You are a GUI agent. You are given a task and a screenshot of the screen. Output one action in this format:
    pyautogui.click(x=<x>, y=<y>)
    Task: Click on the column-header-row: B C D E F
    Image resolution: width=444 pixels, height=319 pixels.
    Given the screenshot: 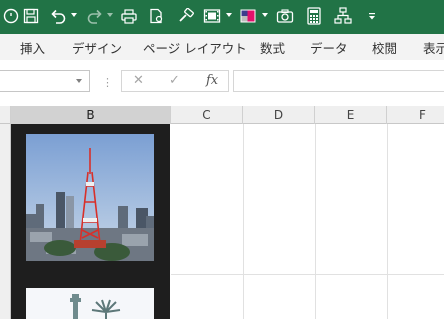 What is the action you would take?
    pyautogui.click(x=222, y=115)
    